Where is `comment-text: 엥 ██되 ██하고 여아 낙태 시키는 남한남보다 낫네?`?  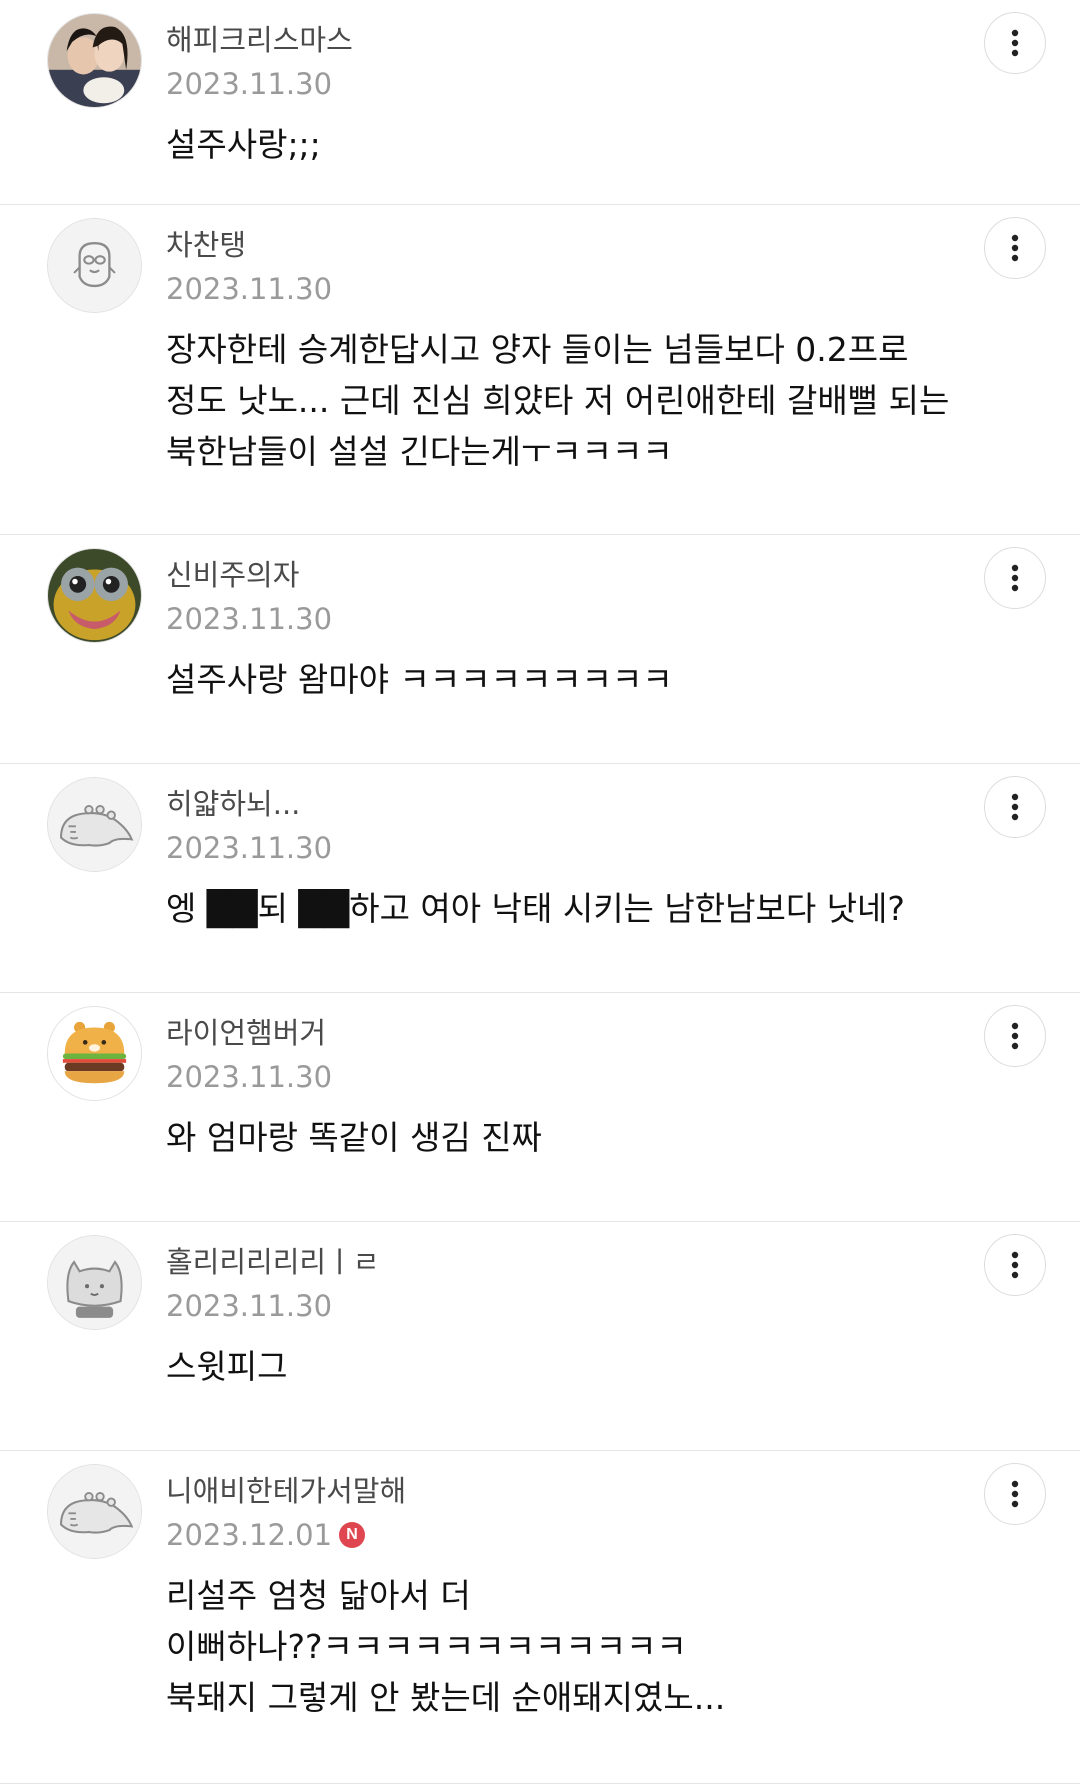
comment-text: 엥 ██되 ██하고 여아 낙태 시키는 남한남보다 낫네? is located at coordinates (593, 908).